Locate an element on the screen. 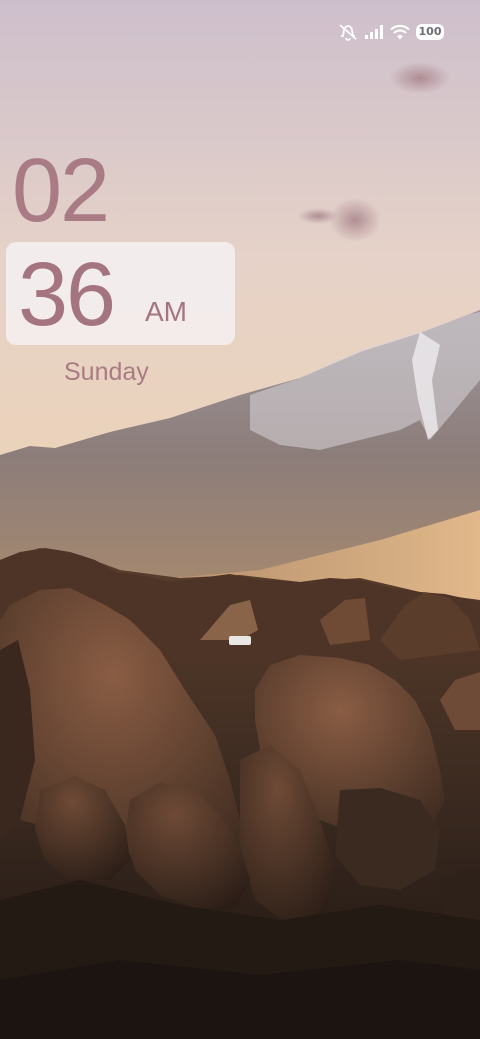  battery-indicator: 100 is located at coordinates (430, 32).